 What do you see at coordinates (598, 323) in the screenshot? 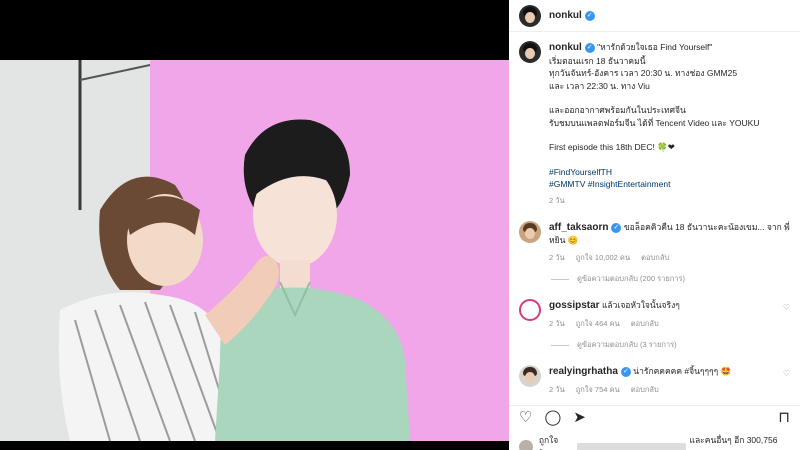
I see `comment-likes: ถูกใจ 464 คน` at bounding box center [598, 323].